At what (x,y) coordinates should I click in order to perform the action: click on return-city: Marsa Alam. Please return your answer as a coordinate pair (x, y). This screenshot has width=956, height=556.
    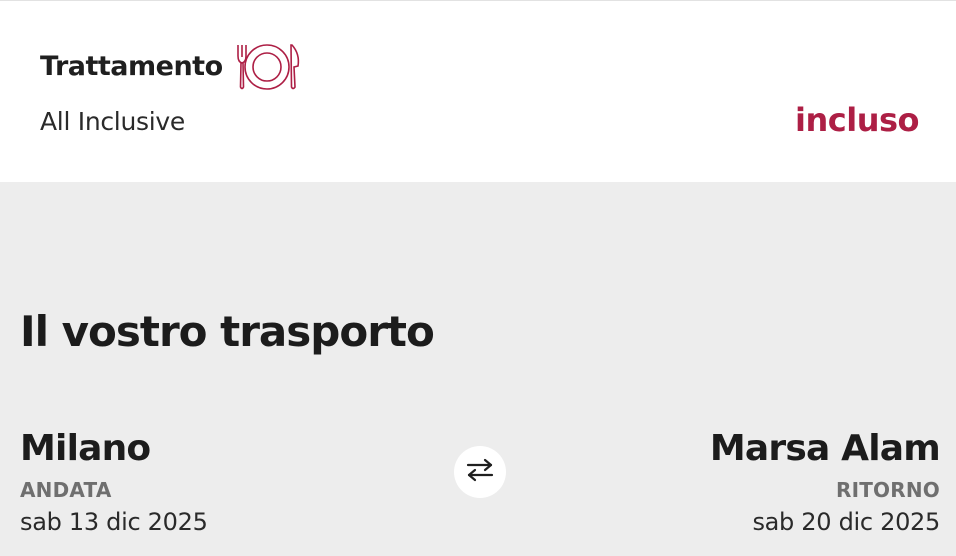
    Looking at the image, I should click on (825, 448).